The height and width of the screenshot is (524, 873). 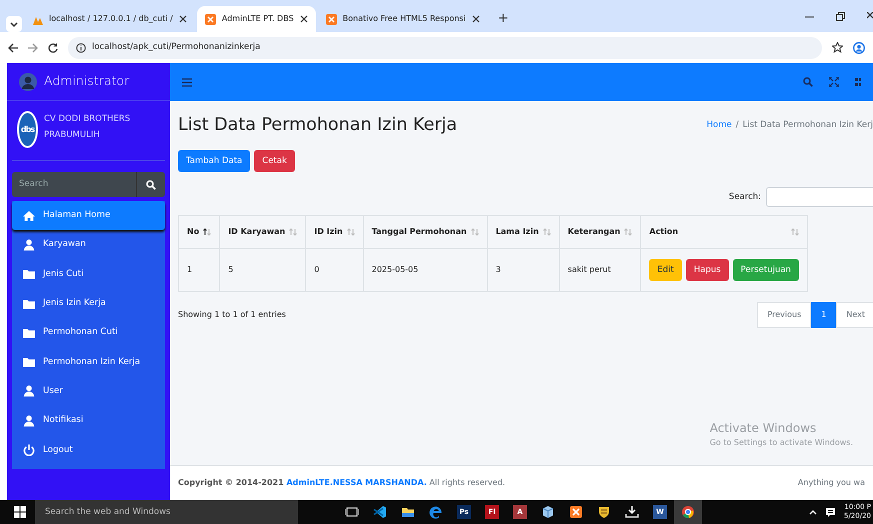 I want to click on profile-icon, so click(x=859, y=48).